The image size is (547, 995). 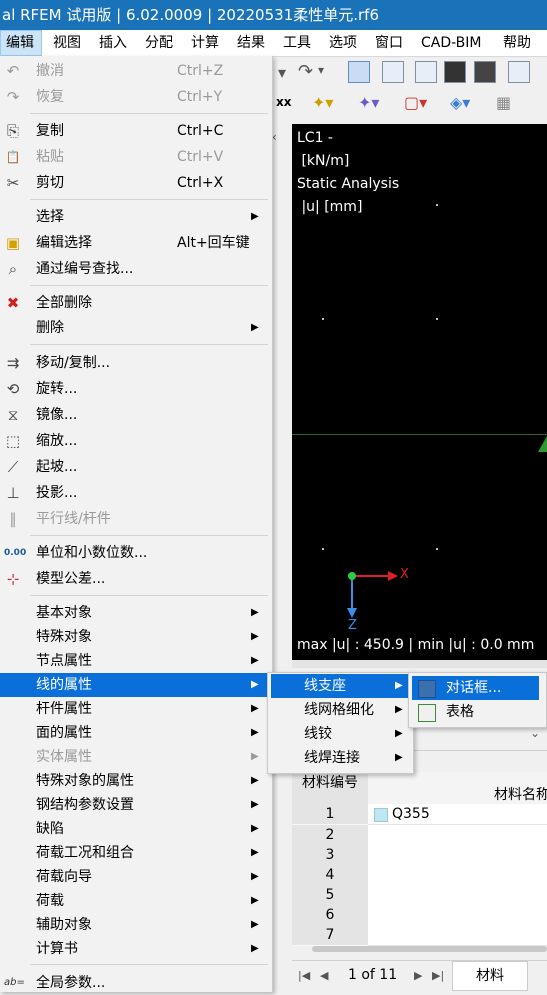 I want to click on frame-view-icon: ▢▾, so click(x=415, y=102).